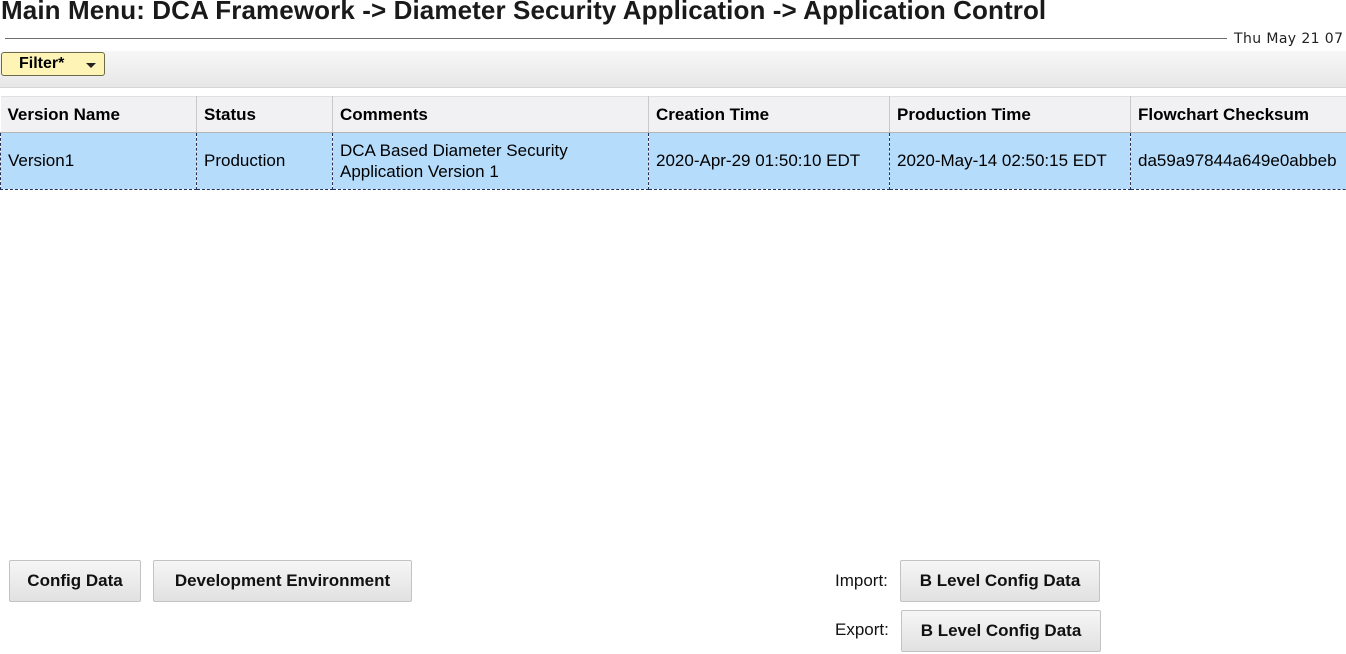 The image size is (1346, 654). I want to click on filter-toolbar: Filter*, so click(673, 69).